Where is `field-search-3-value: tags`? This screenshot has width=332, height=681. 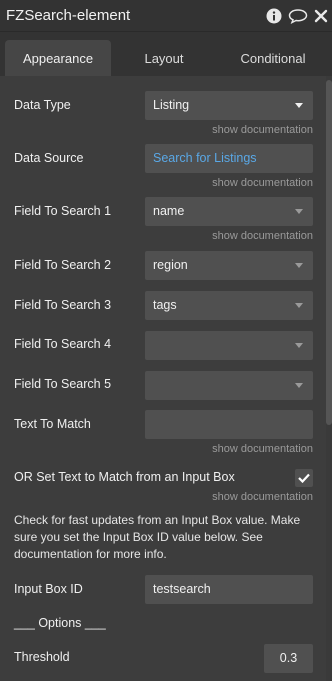 field-search-3-value: tags is located at coordinates (165, 305).